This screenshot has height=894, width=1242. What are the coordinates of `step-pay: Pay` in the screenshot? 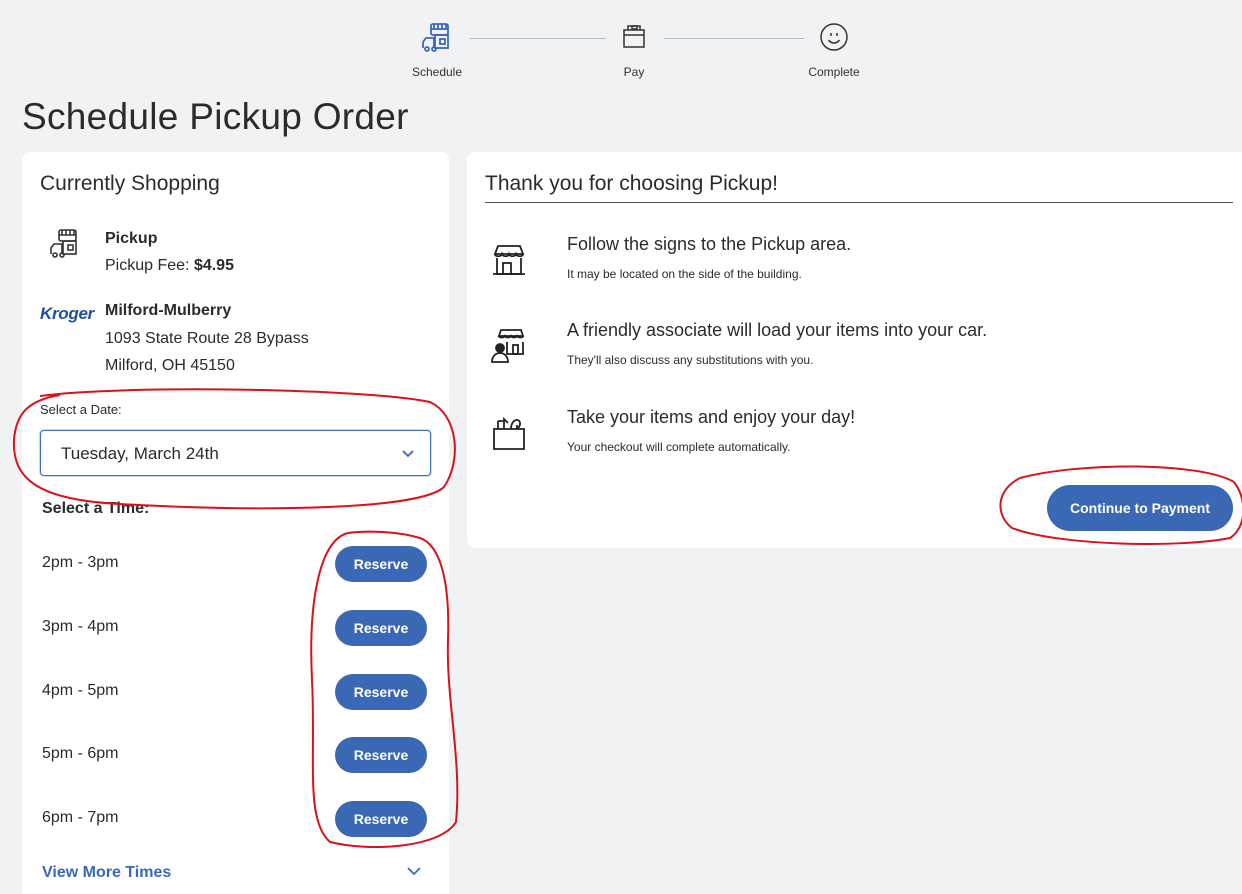 It's located at (634, 49).